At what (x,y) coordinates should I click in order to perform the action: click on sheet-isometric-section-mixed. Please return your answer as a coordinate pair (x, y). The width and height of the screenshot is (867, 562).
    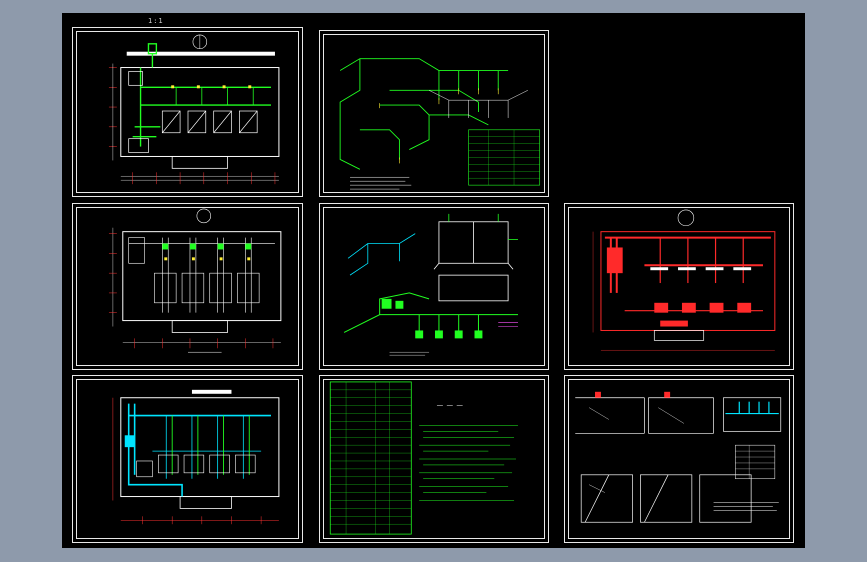
    Looking at the image, I should click on (434, 286).